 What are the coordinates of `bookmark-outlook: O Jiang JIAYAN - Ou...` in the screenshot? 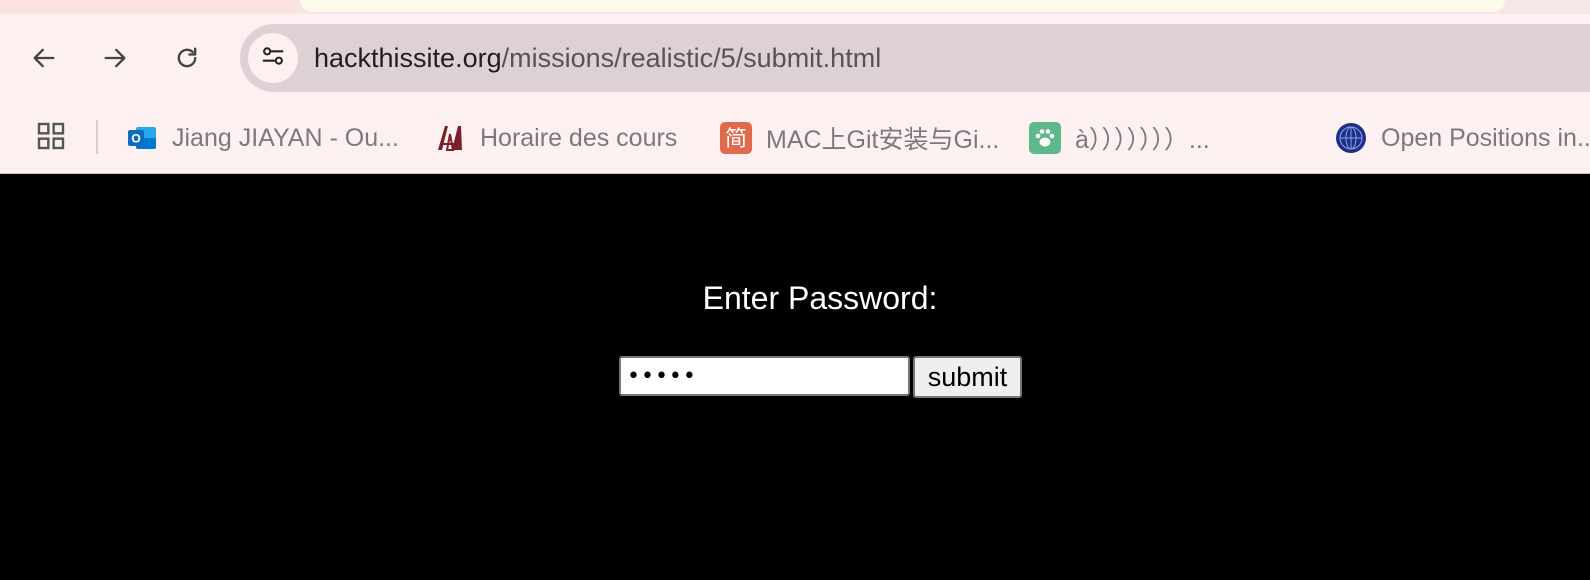 It's located at (262, 138).